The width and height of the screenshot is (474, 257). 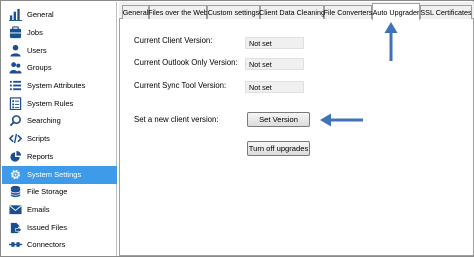 What do you see at coordinates (15, 175) in the screenshot?
I see `gear-icon` at bounding box center [15, 175].